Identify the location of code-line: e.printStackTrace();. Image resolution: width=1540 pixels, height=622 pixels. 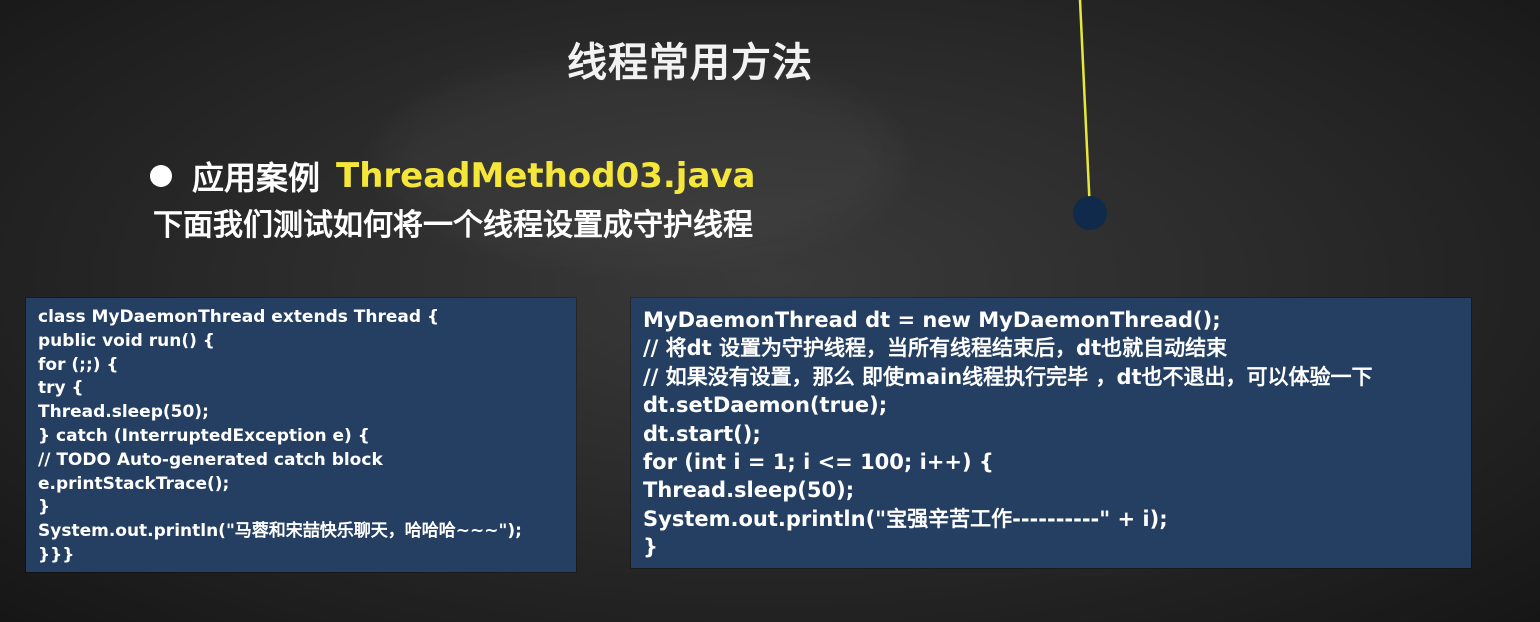
(134, 483).